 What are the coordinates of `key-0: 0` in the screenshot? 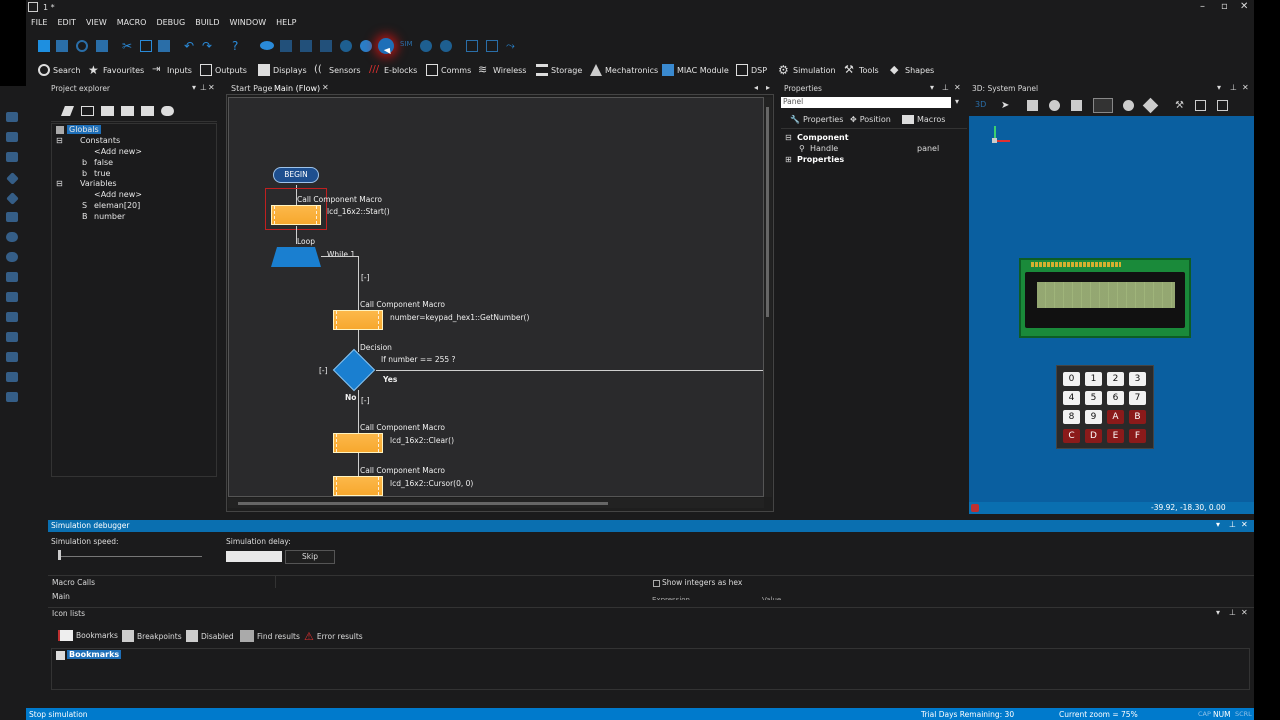 It's located at (1071, 379).